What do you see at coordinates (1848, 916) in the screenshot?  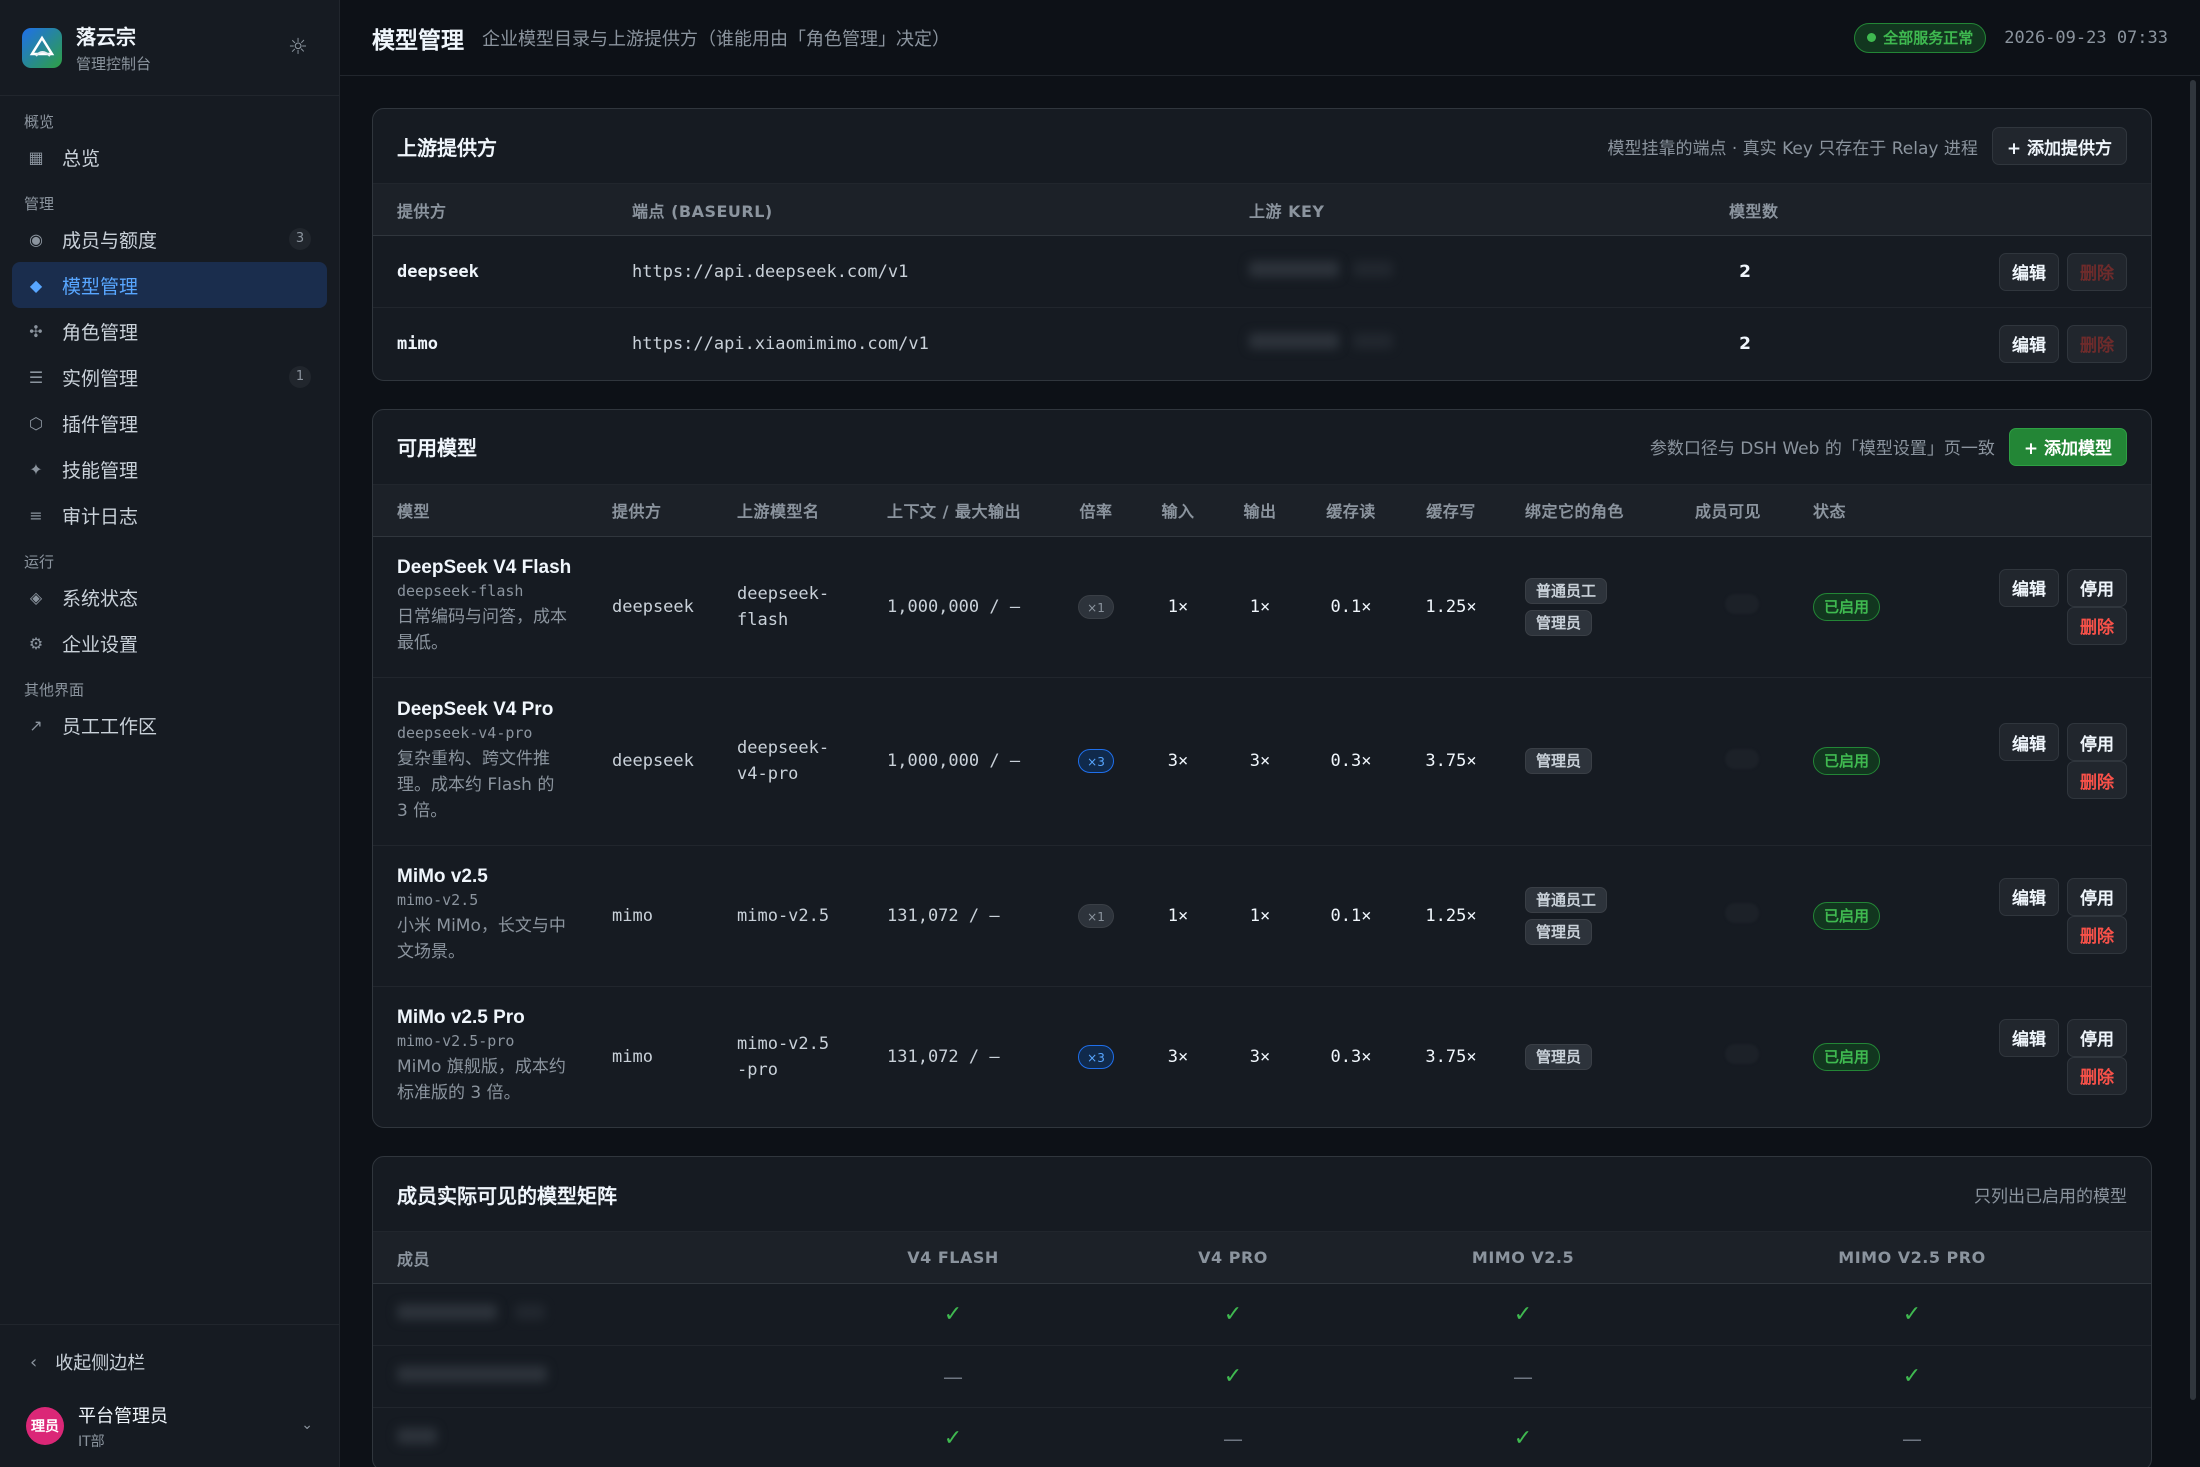 I see `model-status: 已启用` at bounding box center [1848, 916].